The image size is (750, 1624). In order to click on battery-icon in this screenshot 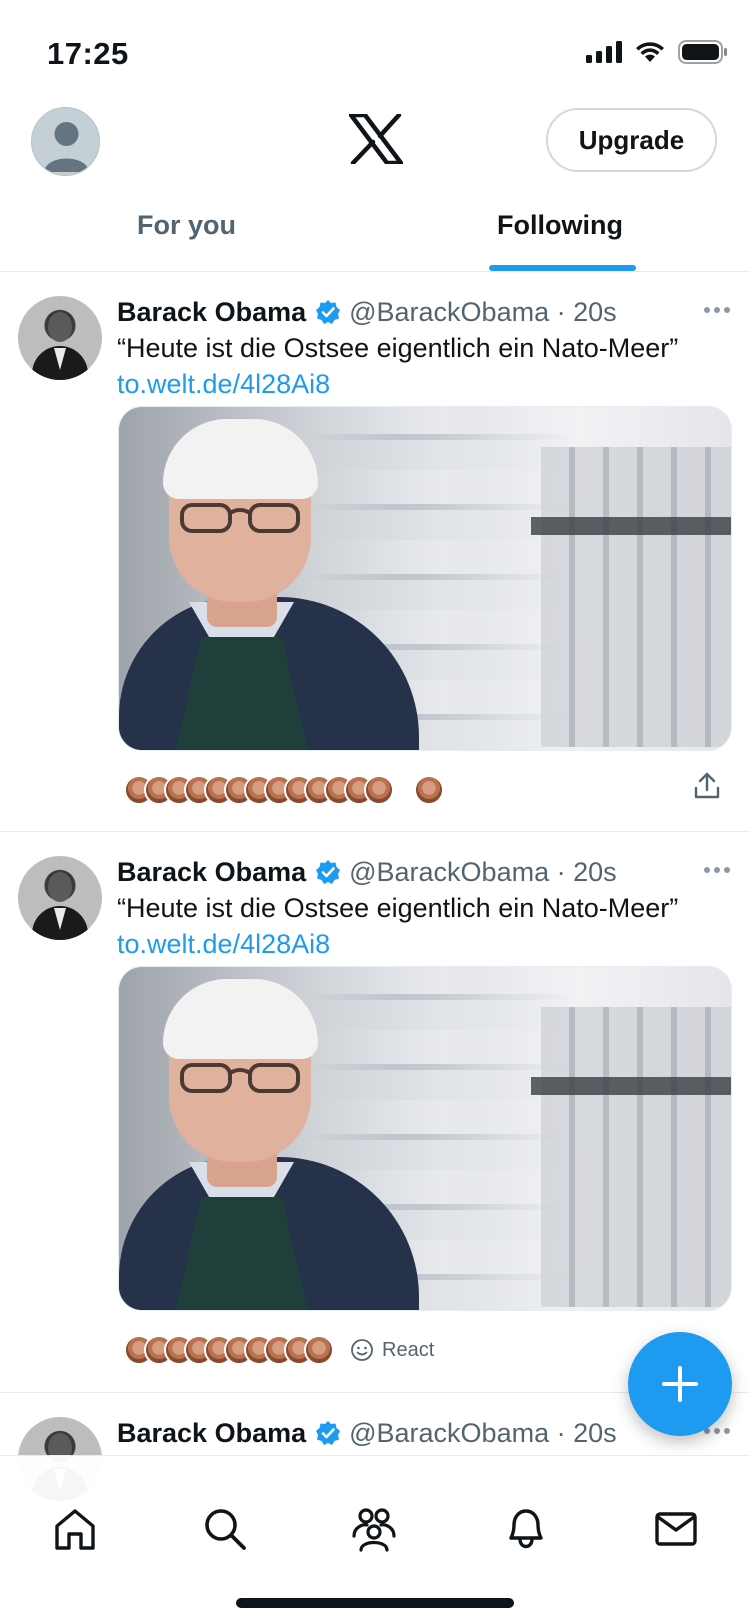, I will do `click(702, 52)`.